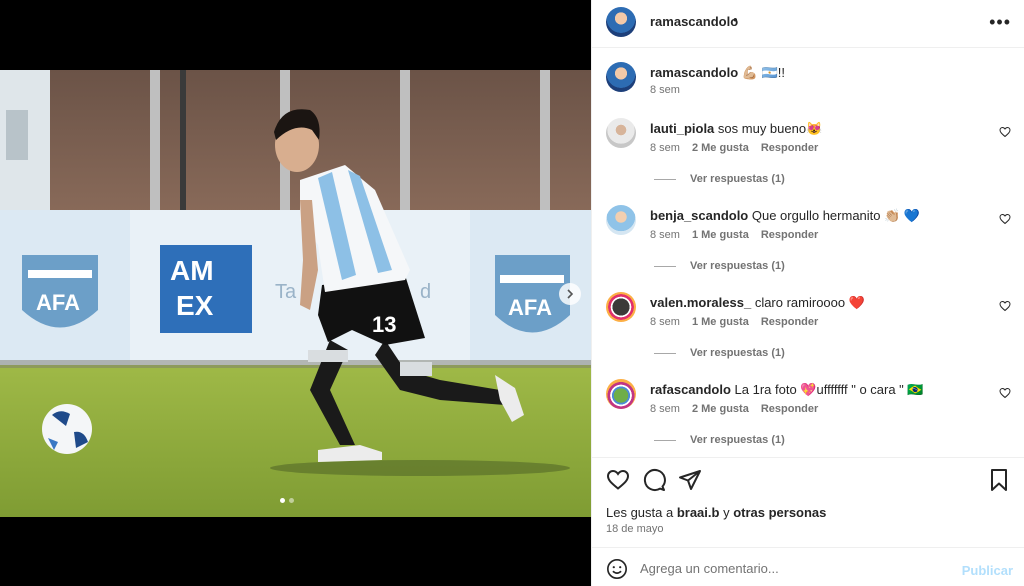 This screenshot has width=1024, height=586. Describe the element at coordinates (808, 24) in the screenshot. I see `post-header: ramascandolo • •••` at that location.